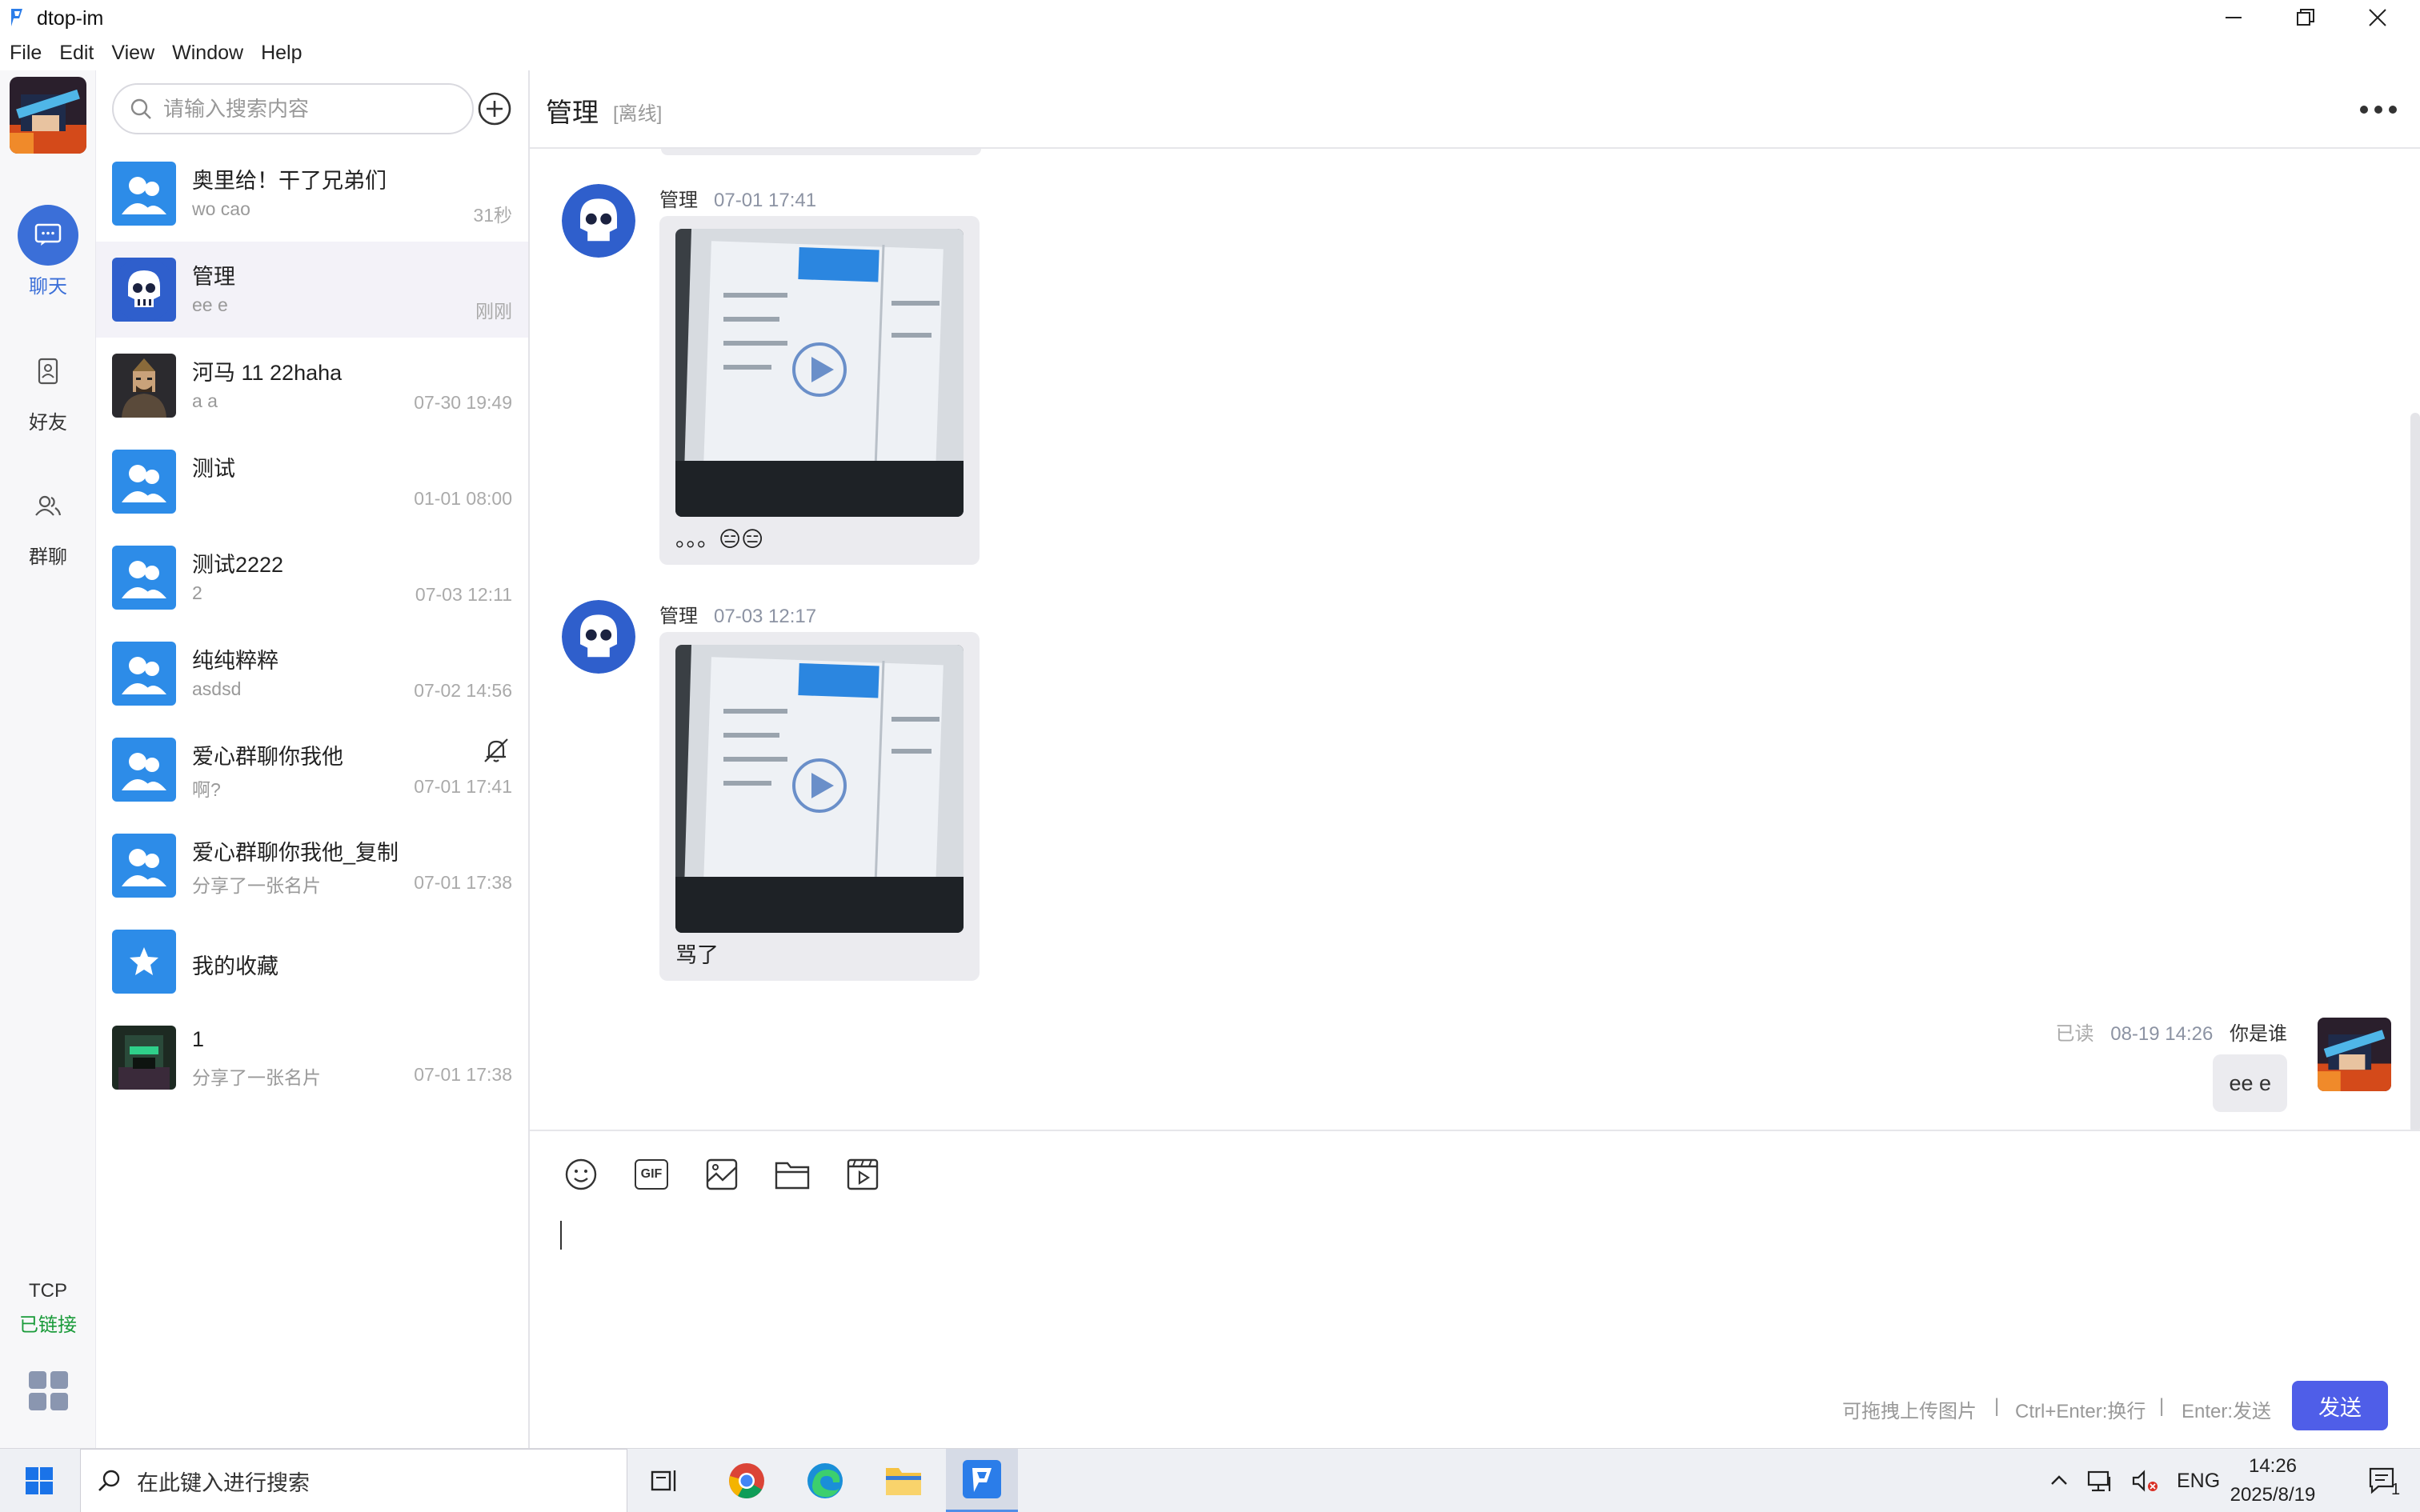 The width and height of the screenshot is (2420, 1512). Describe the element at coordinates (1475, 109) in the screenshot. I see `chat-header: 管理 [离线]` at that location.